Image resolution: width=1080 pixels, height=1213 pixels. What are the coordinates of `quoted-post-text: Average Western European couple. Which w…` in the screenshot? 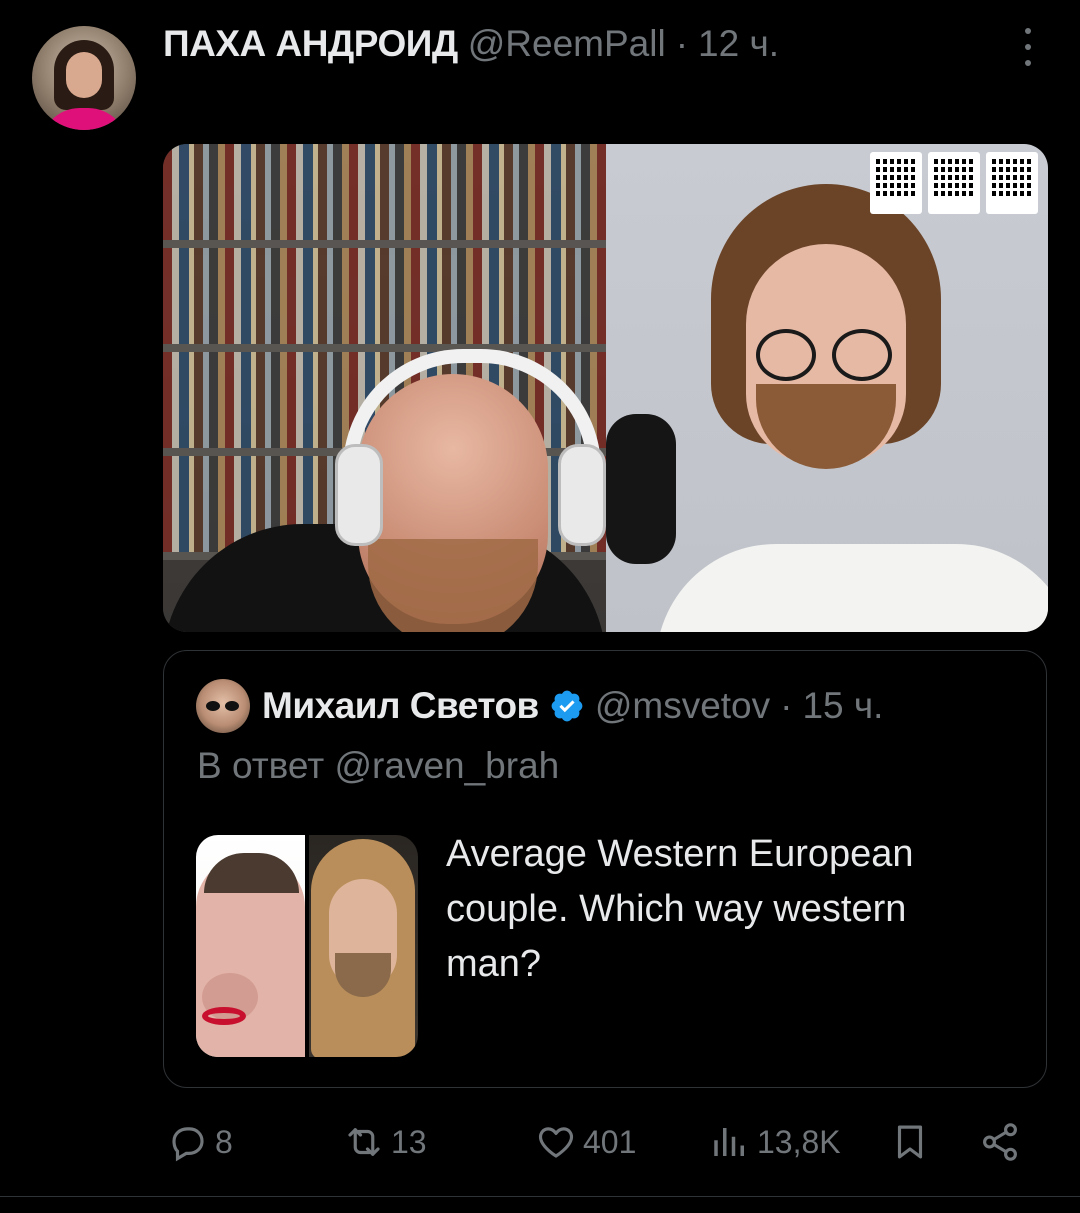 It's located at (680, 909).